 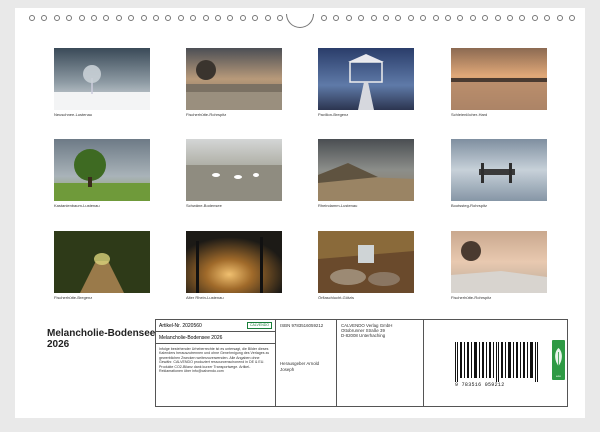 What do you see at coordinates (469, 205) in the screenshot?
I see `photo-caption: Bootssteg-Rohrspitz` at bounding box center [469, 205].